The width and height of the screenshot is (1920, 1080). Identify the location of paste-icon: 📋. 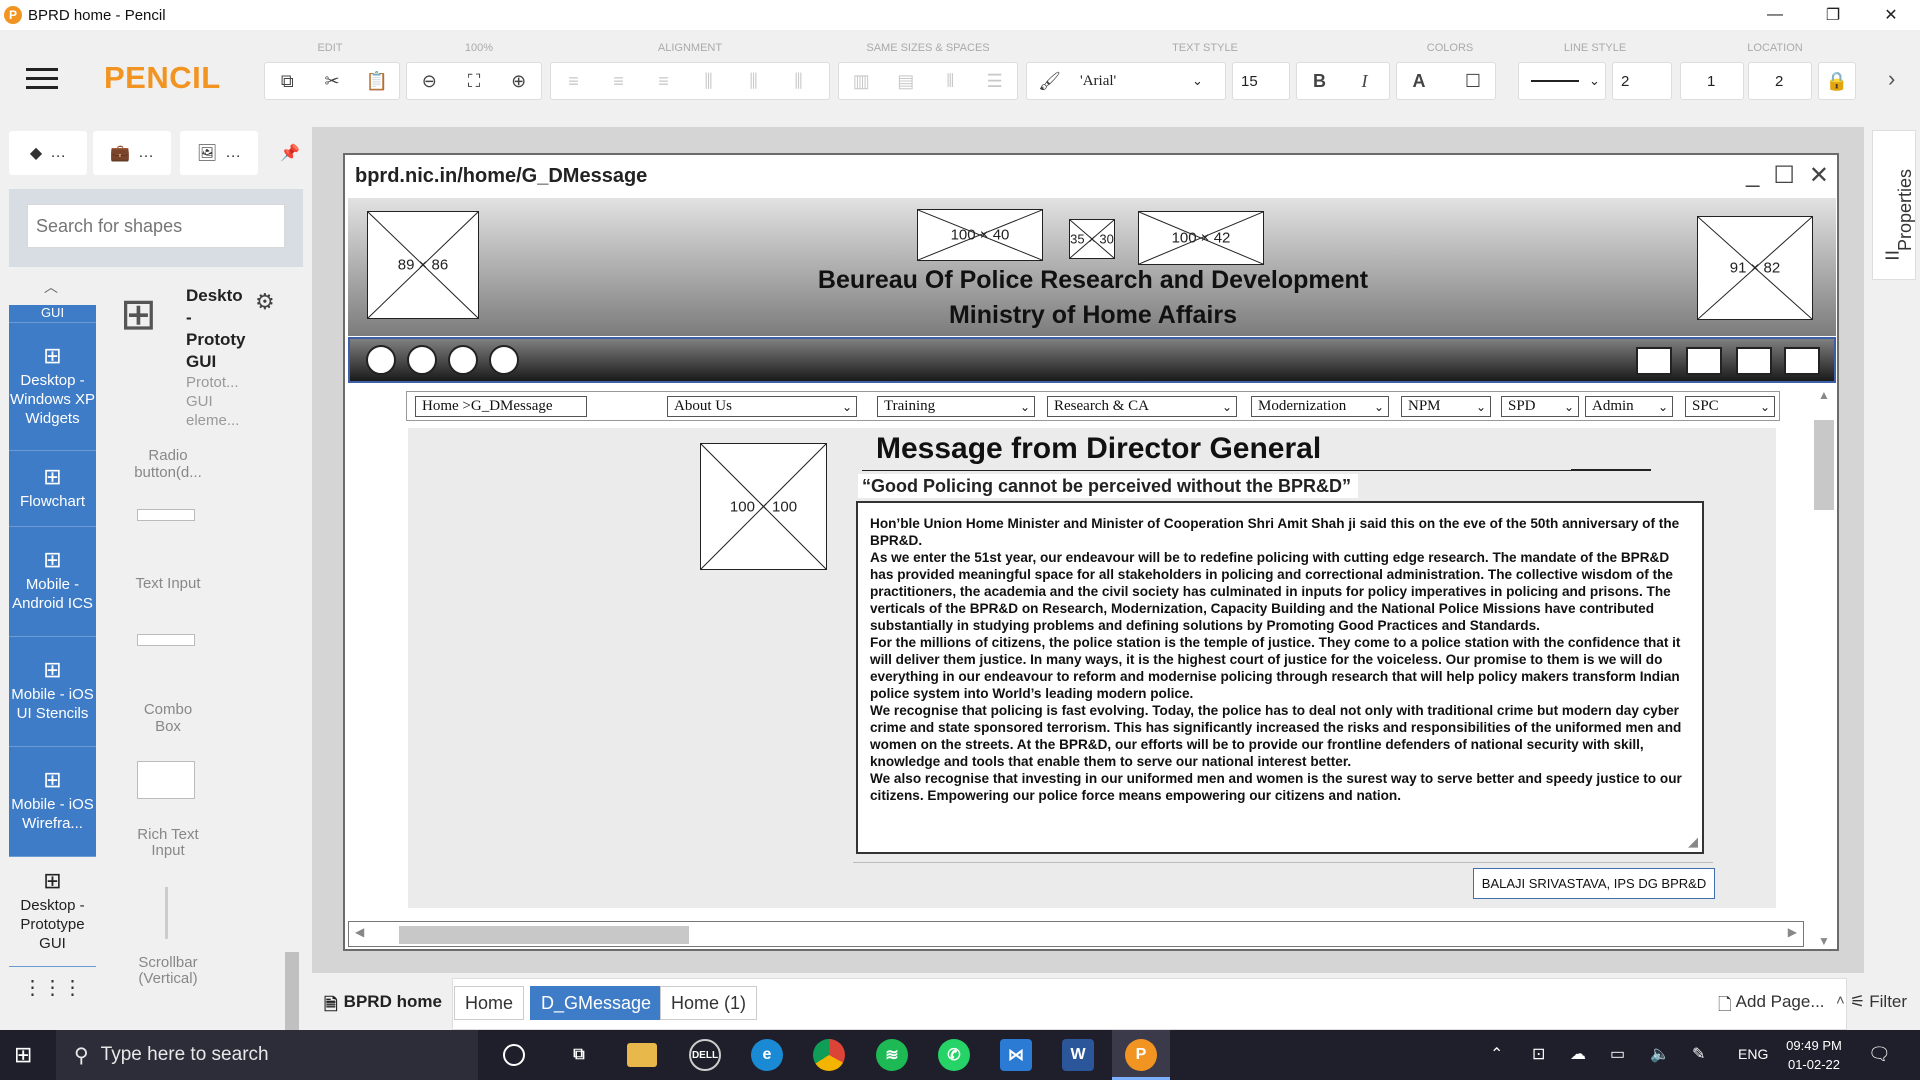
(376, 81).